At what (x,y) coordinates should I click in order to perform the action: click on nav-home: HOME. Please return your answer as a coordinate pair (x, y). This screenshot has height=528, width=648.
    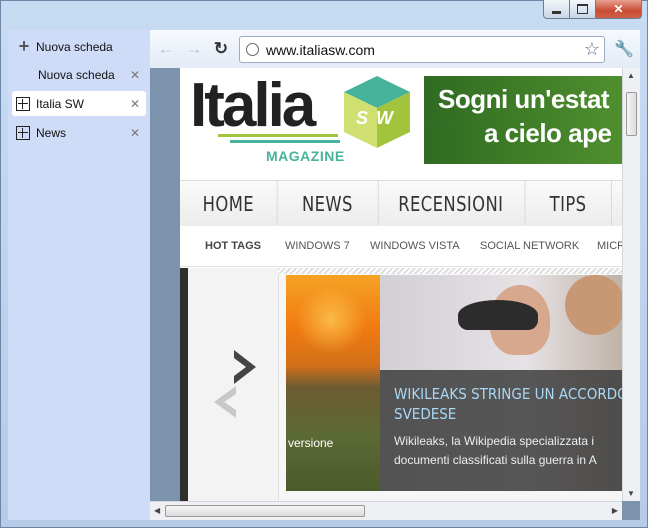
    Looking at the image, I should click on (229, 203).